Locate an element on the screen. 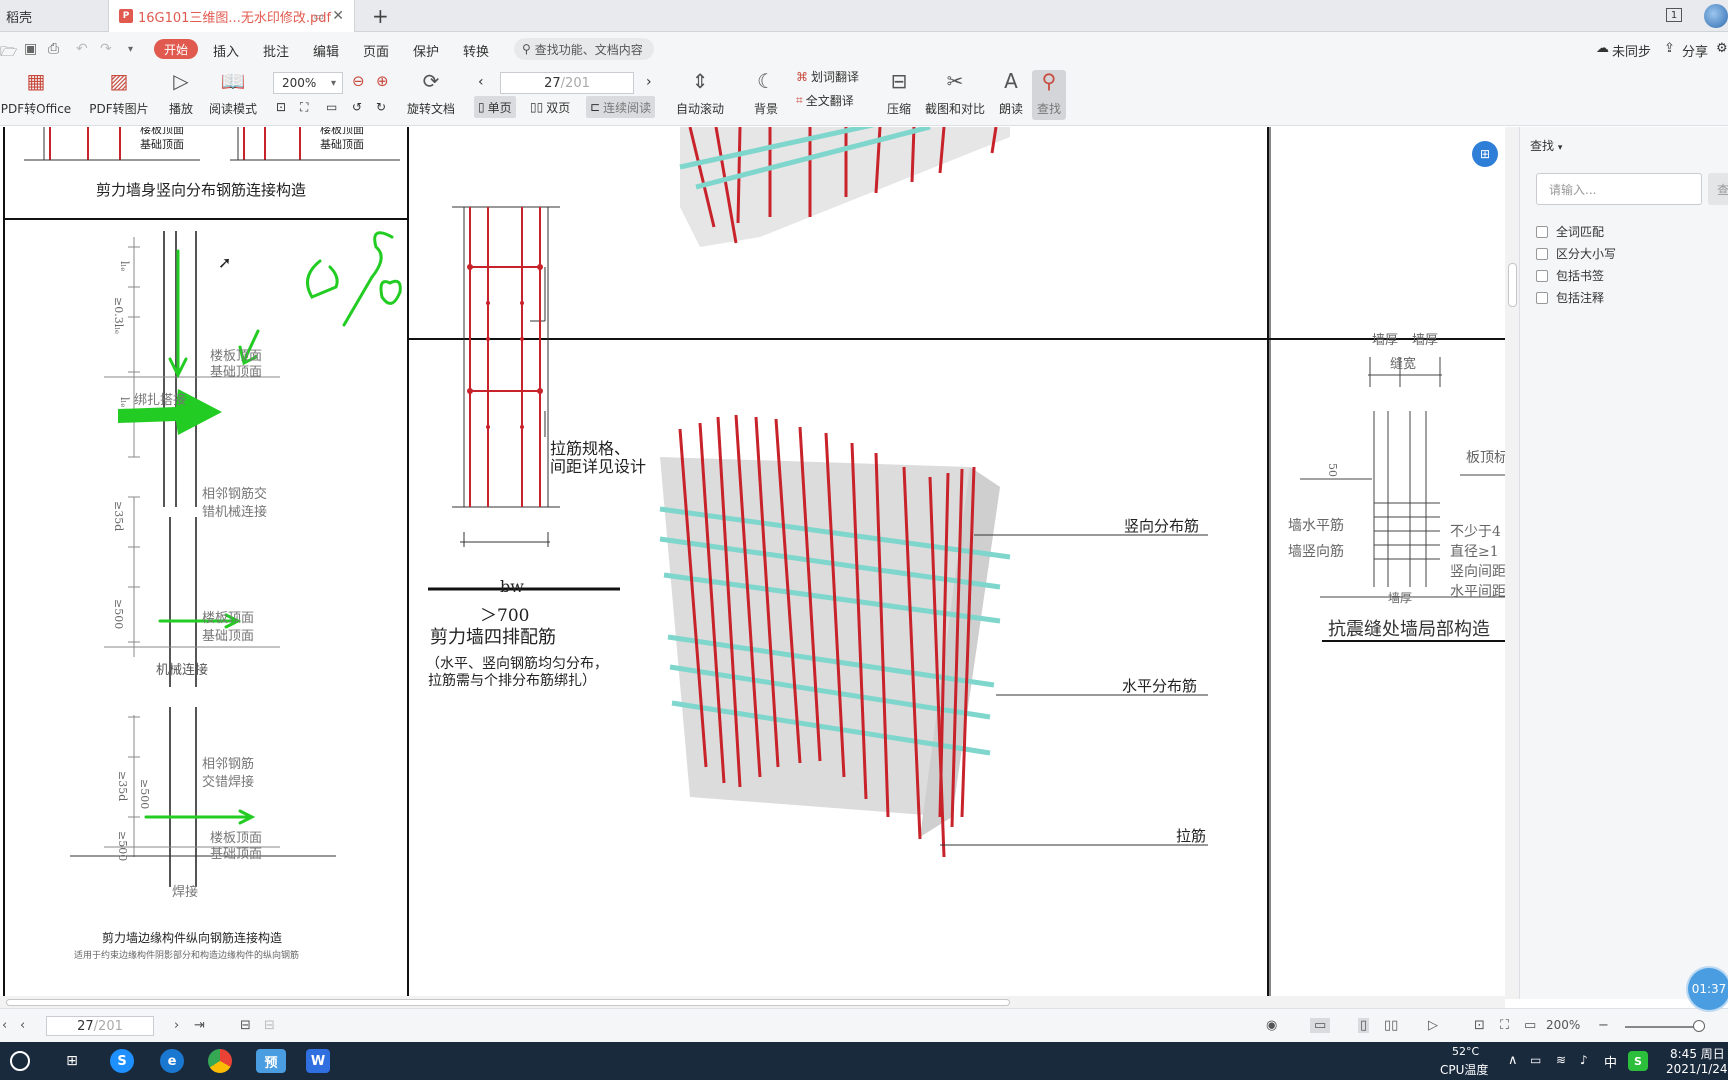 The width and height of the screenshot is (1728, 1080). zoom-select: 200% ▾ is located at coordinates (308, 83).